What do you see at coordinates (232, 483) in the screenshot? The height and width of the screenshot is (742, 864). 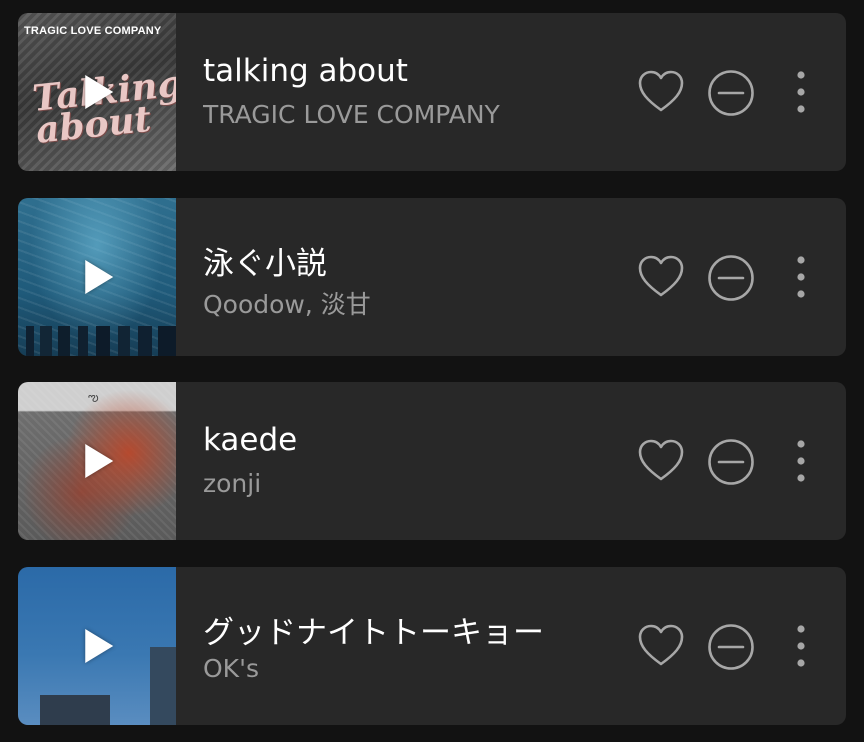 I see `track-artist: zonji` at bounding box center [232, 483].